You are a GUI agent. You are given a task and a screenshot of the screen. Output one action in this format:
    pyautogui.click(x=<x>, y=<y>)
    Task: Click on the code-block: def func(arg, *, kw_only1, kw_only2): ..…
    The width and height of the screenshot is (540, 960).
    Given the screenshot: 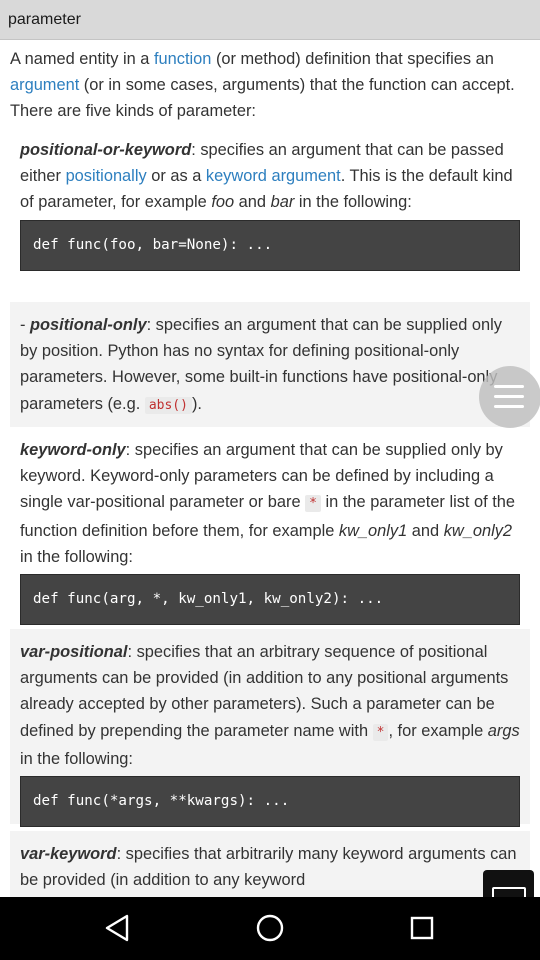 What is the action you would take?
    pyautogui.click(x=270, y=600)
    